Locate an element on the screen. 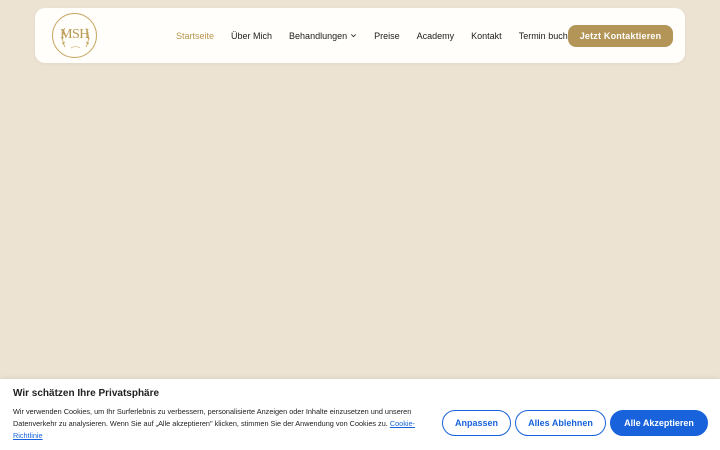  chevron-down-icon is located at coordinates (354, 36).